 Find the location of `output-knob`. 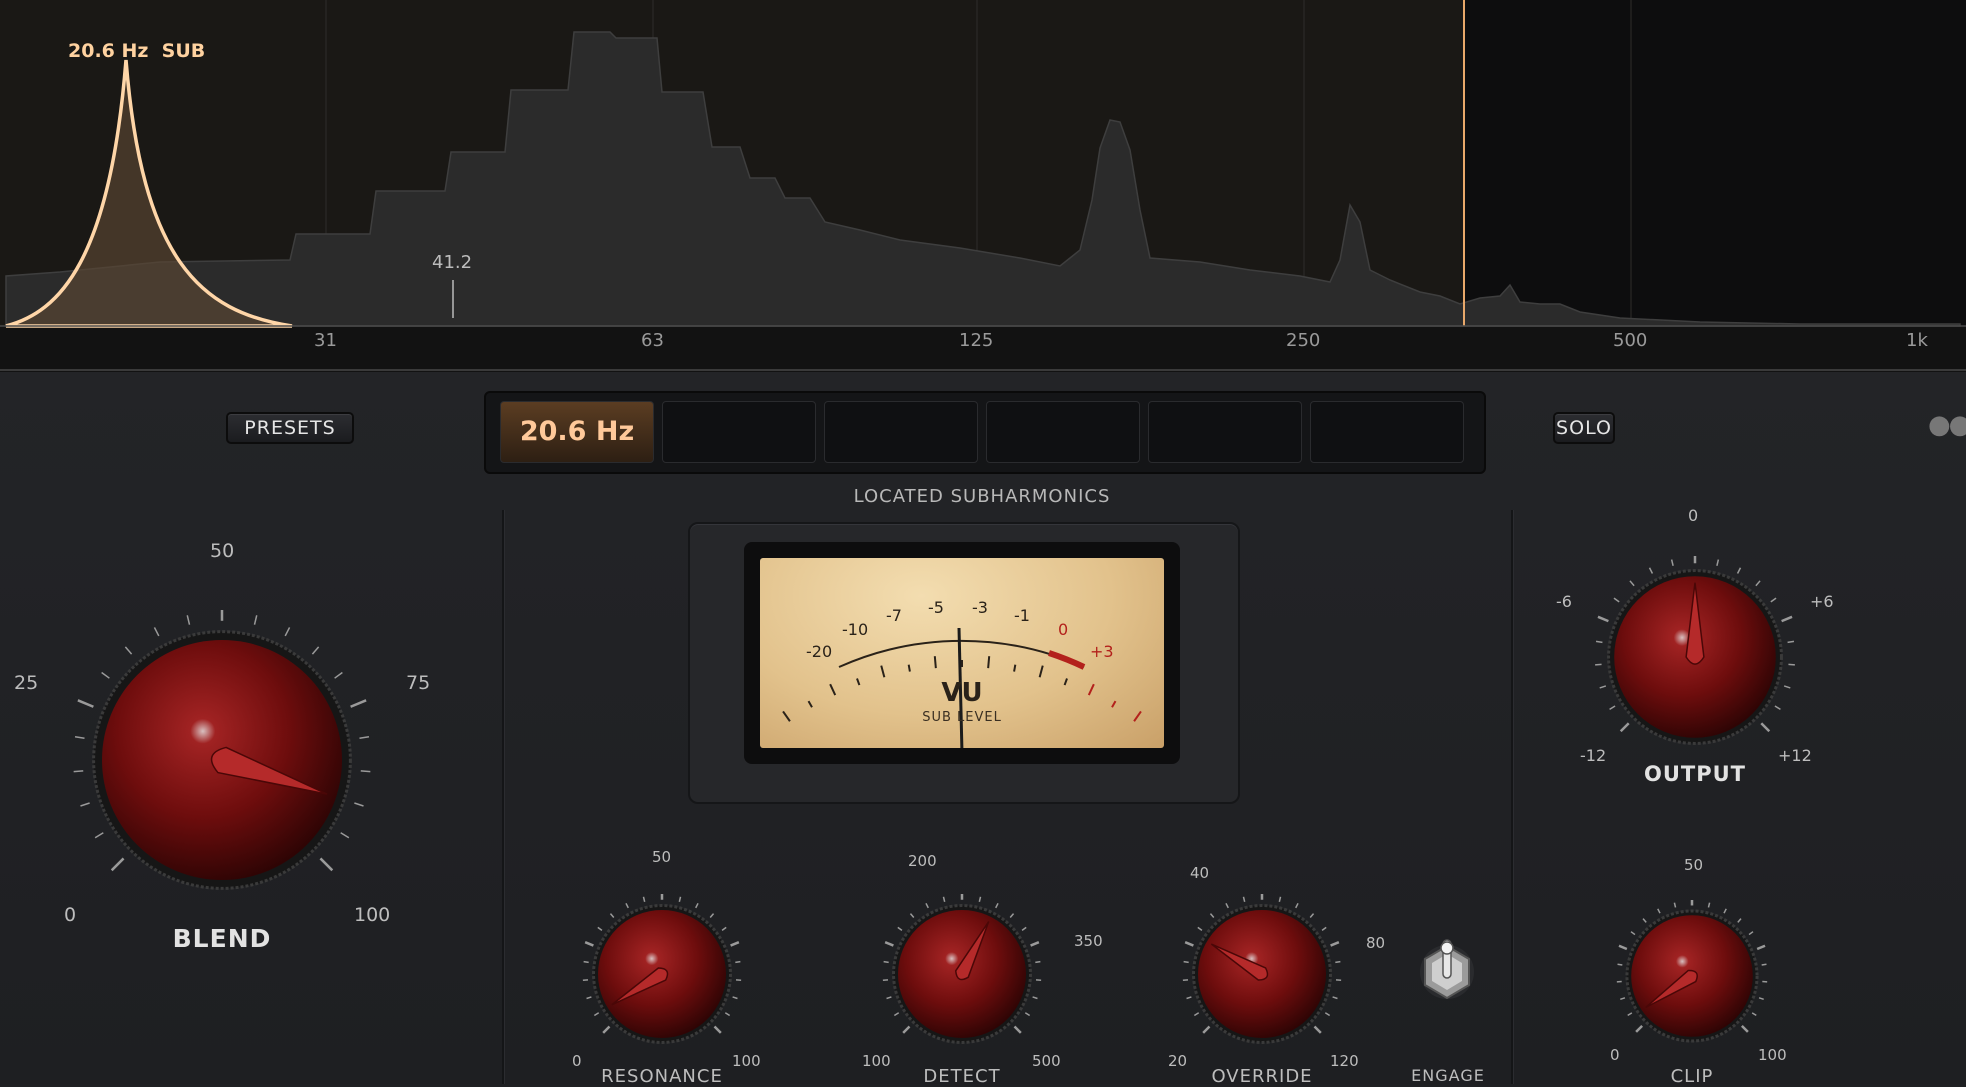

output-knob is located at coordinates (1695, 657).